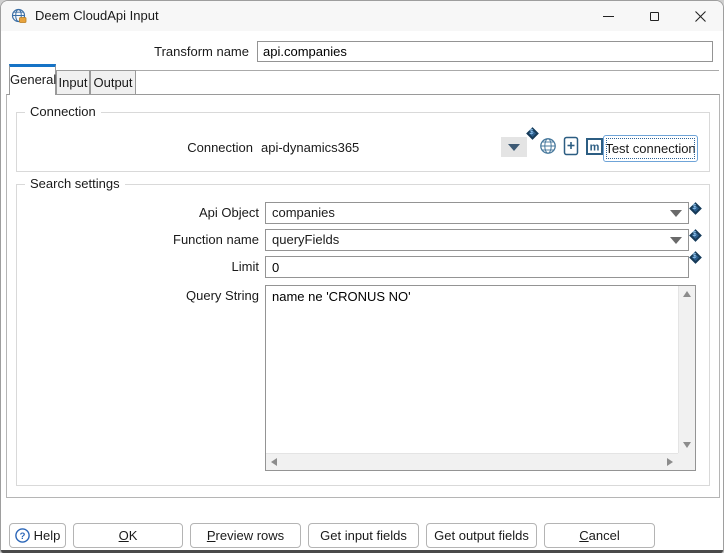  I want to click on new-connection-icon, so click(571, 146).